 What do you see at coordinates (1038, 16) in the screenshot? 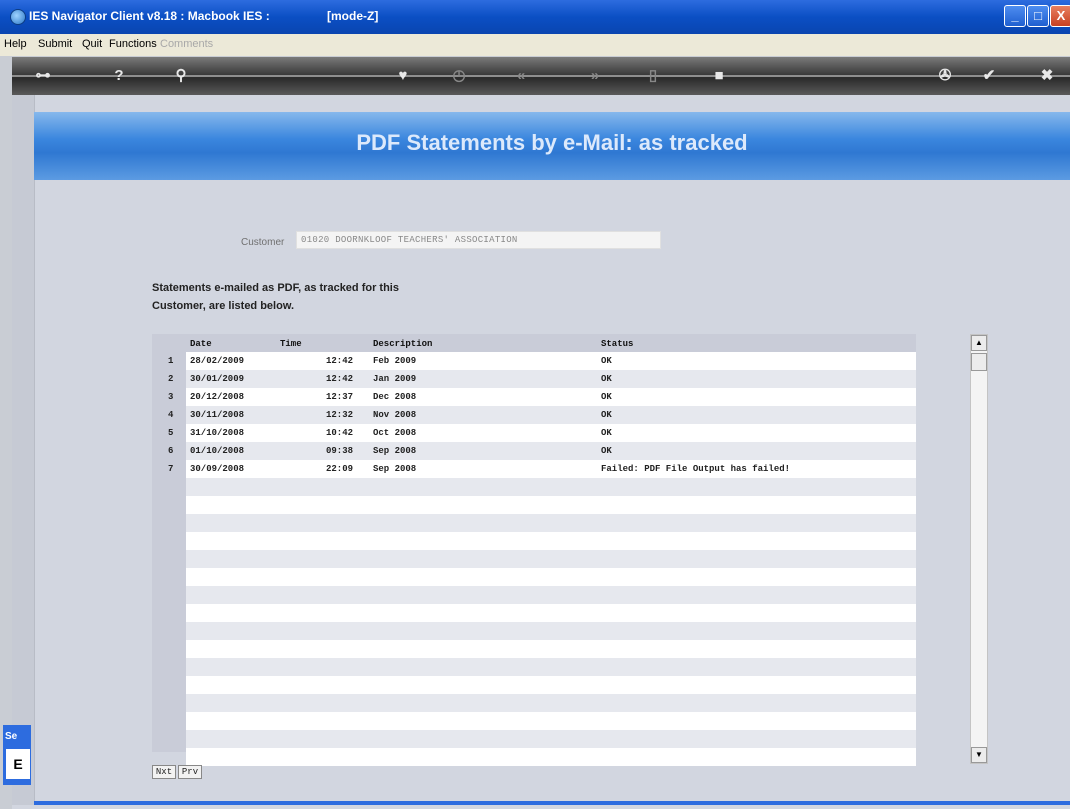
I see `maximize-button: □` at bounding box center [1038, 16].